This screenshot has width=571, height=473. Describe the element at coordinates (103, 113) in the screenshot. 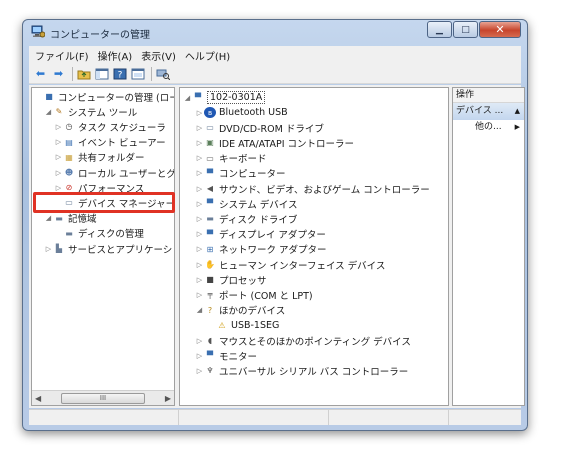

I see `console-tree-label: システム ツール` at that location.